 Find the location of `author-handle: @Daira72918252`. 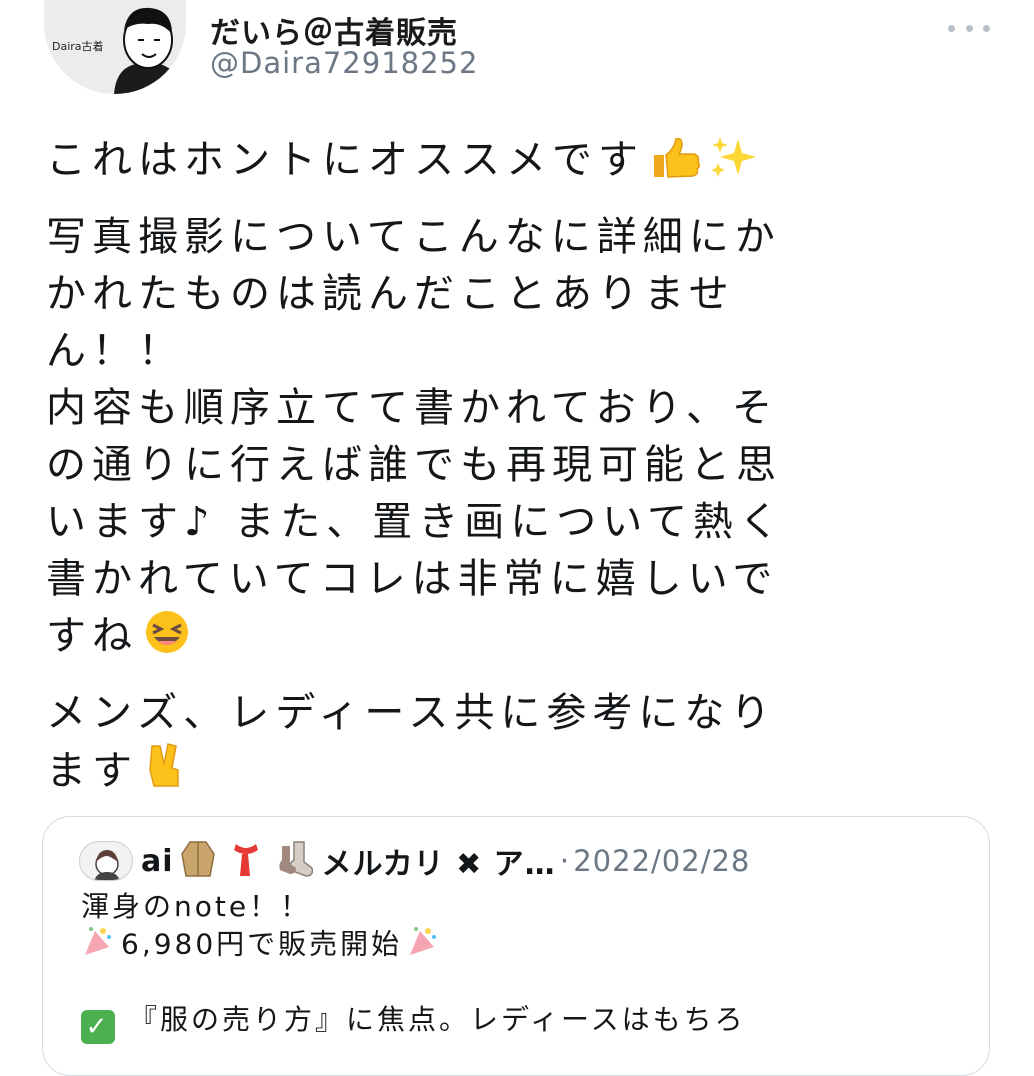

author-handle: @Daira72918252 is located at coordinates (344, 63).